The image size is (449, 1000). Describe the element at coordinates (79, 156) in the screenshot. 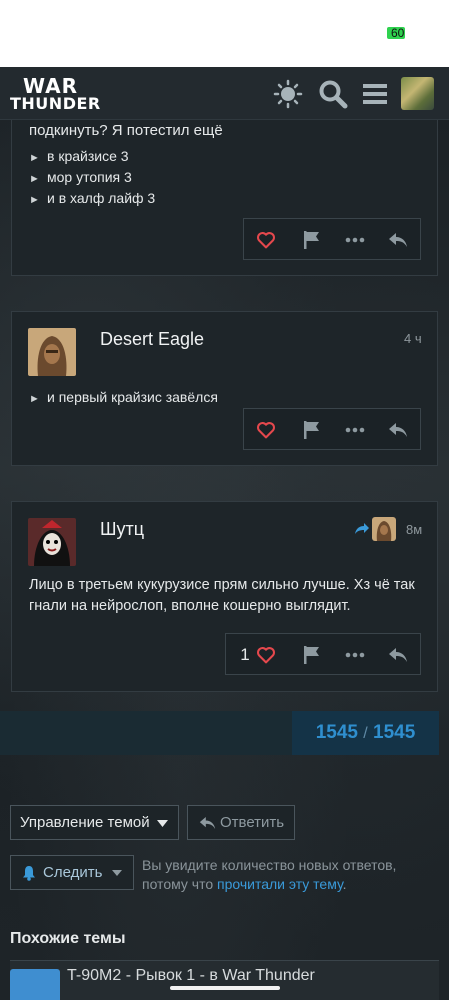

I see `list-item: ► в крайзисе 3` at that location.